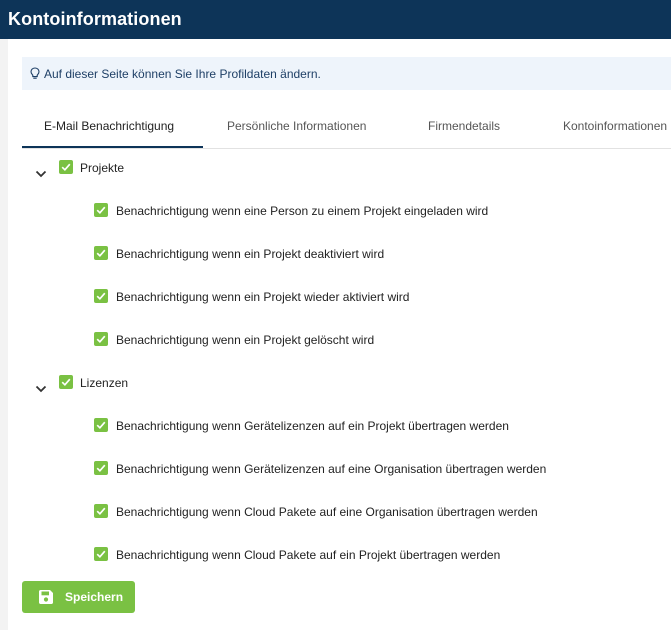 The height and width of the screenshot is (630, 671). I want to click on tab-company-details: Firmendetails, so click(473, 127).